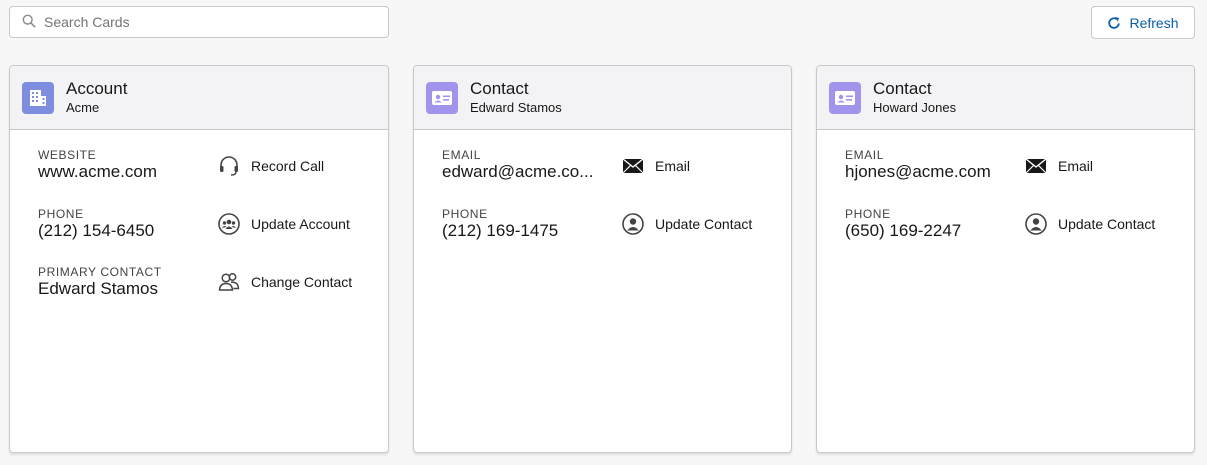 Image resolution: width=1207 pixels, height=465 pixels. Describe the element at coordinates (302, 282) in the screenshot. I see `action-label: Change Contact` at that location.